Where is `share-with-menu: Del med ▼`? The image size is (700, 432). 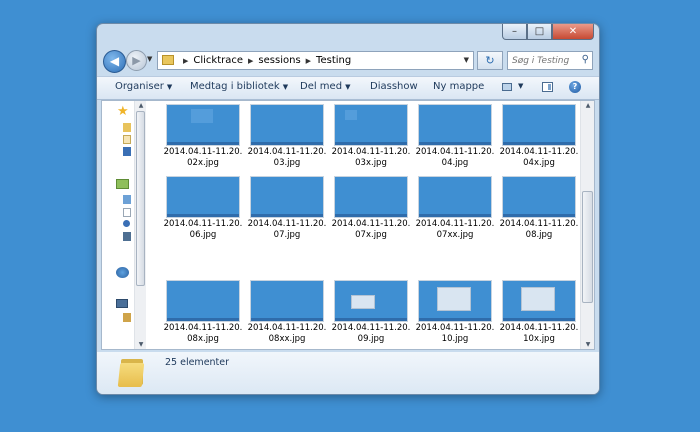
share-with-menu: Del med ▼ is located at coordinates (325, 86).